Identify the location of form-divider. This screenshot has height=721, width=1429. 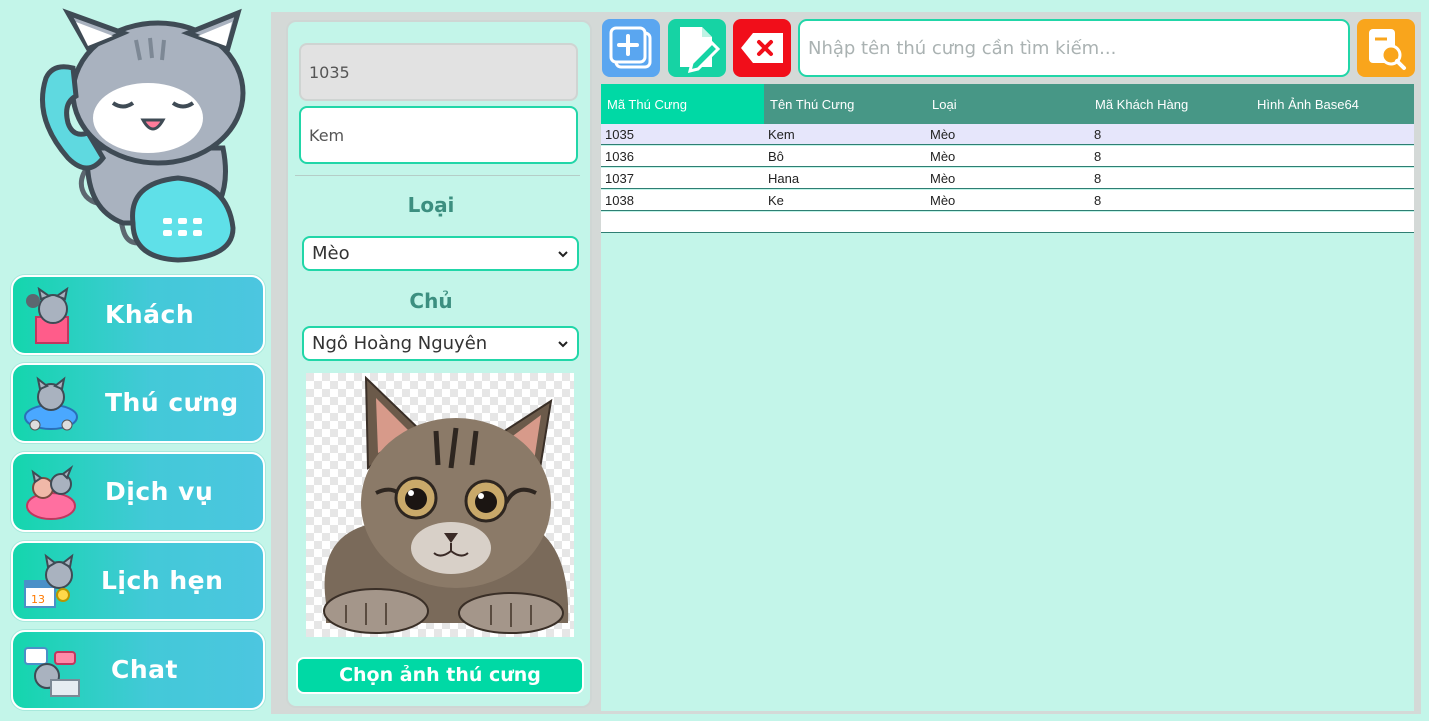
(437, 175).